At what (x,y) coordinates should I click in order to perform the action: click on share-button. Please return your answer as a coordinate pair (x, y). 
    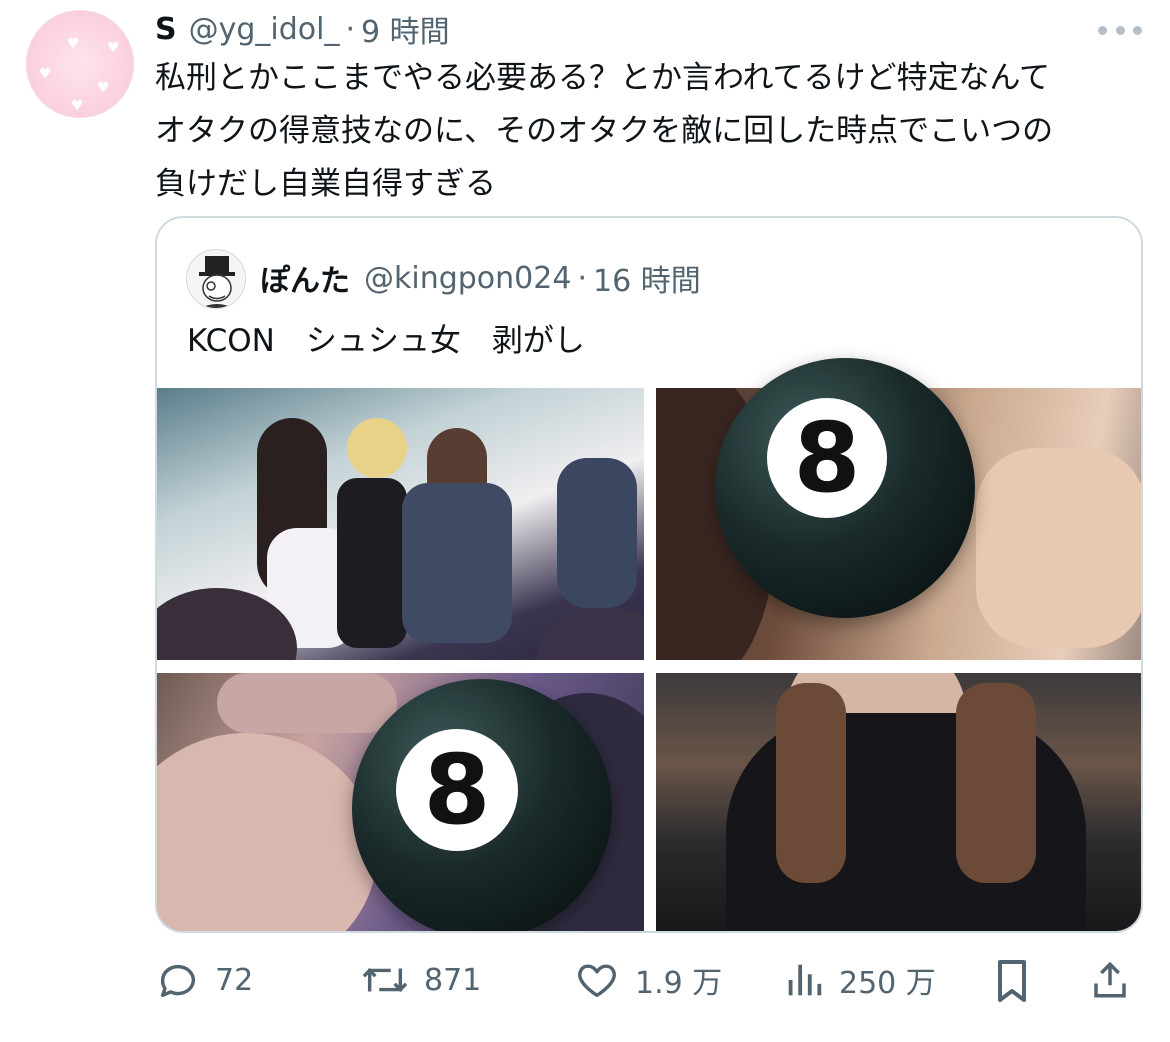
    Looking at the image, I should click on (1110, 980).